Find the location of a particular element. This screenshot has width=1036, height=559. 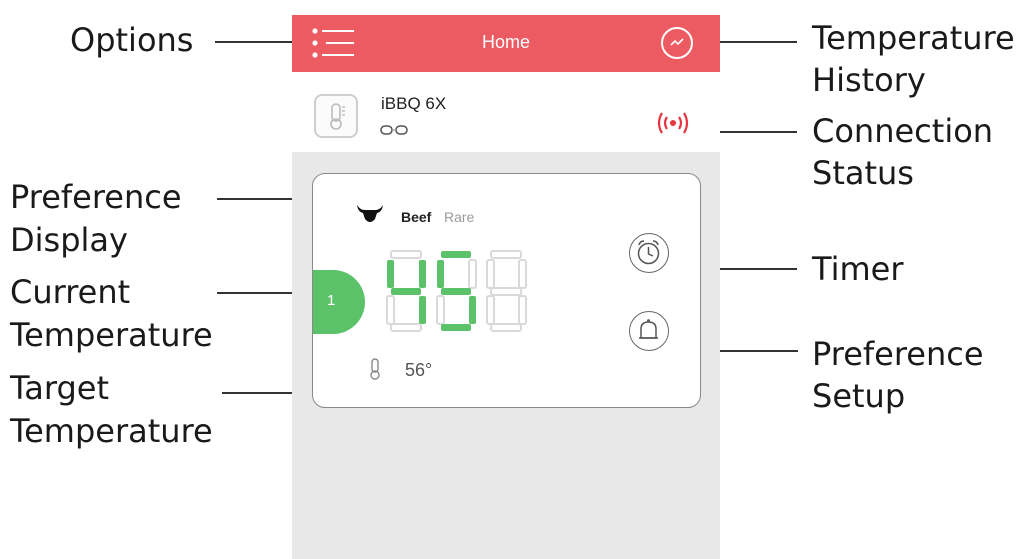

label-preference-display-2: Display is located at coordinates (69, 240).